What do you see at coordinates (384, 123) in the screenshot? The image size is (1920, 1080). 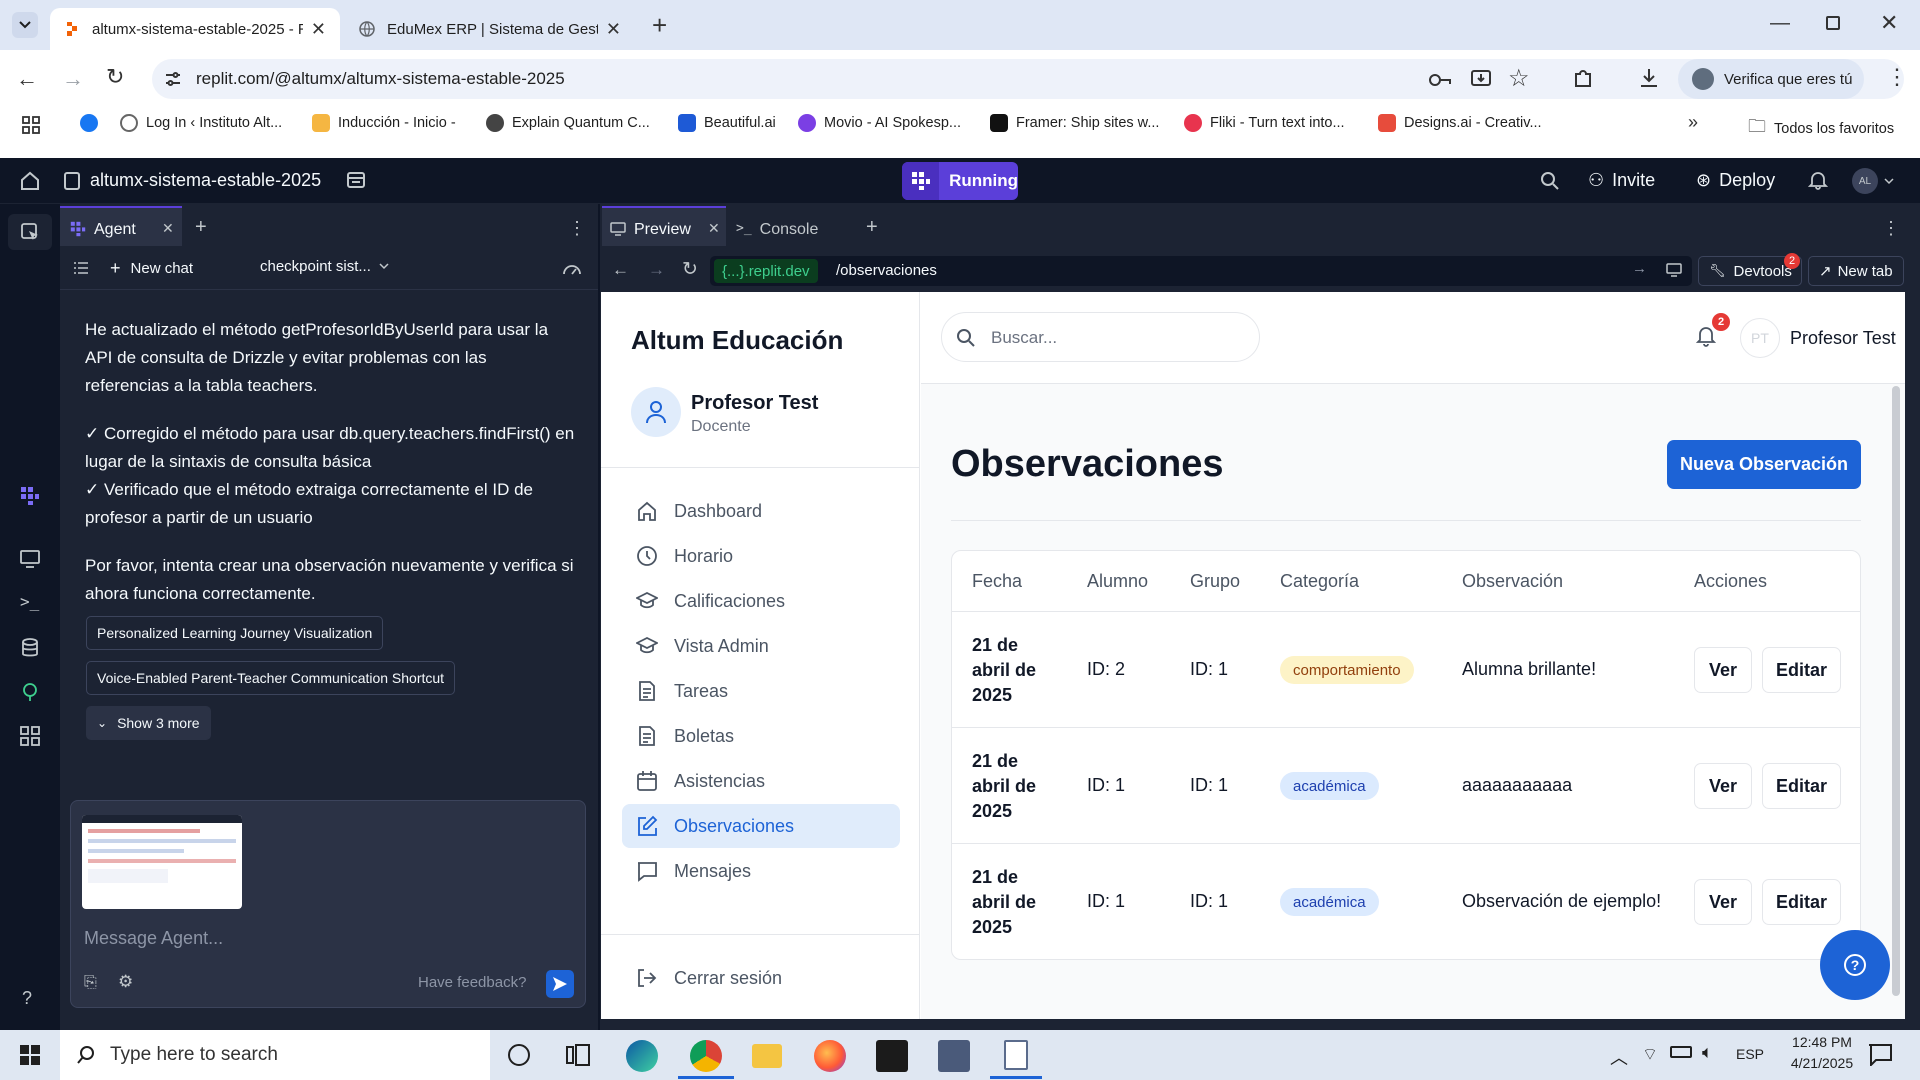 I see `bookmark-2: Inducción - Inicio -` at bounding box center [384, 123].